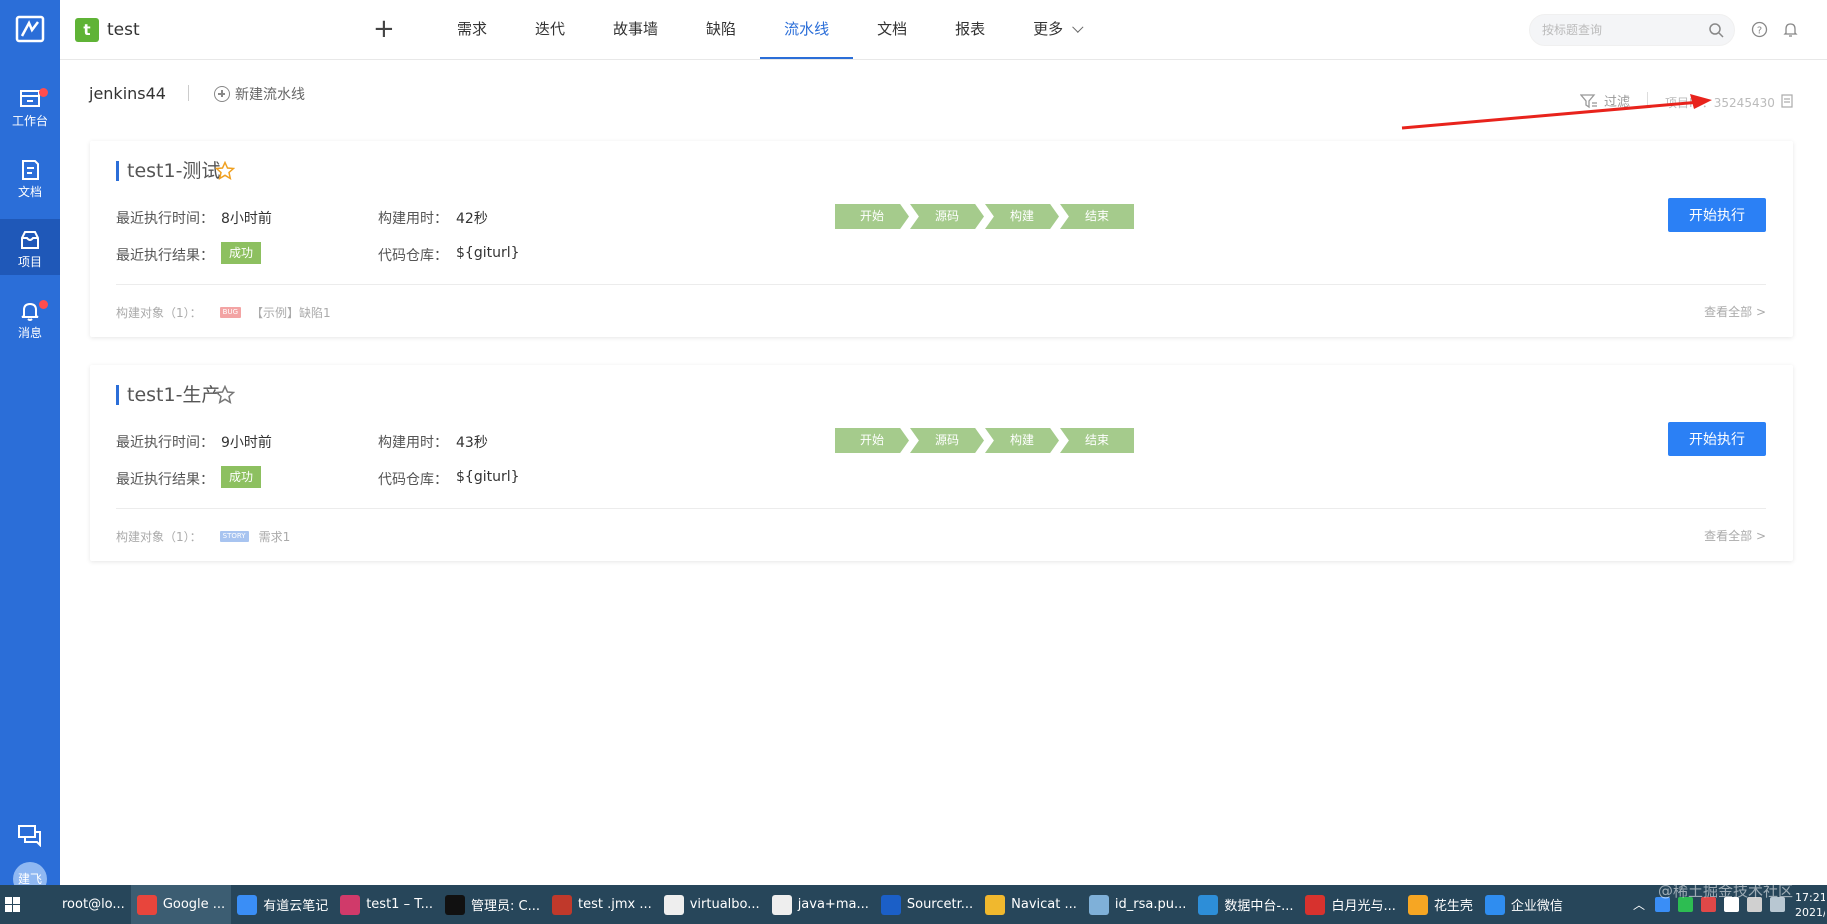  What do you see at coordinates (225, 395) in the screenshot?
I see `star-outline-icon` at bounding box center [225, 395].